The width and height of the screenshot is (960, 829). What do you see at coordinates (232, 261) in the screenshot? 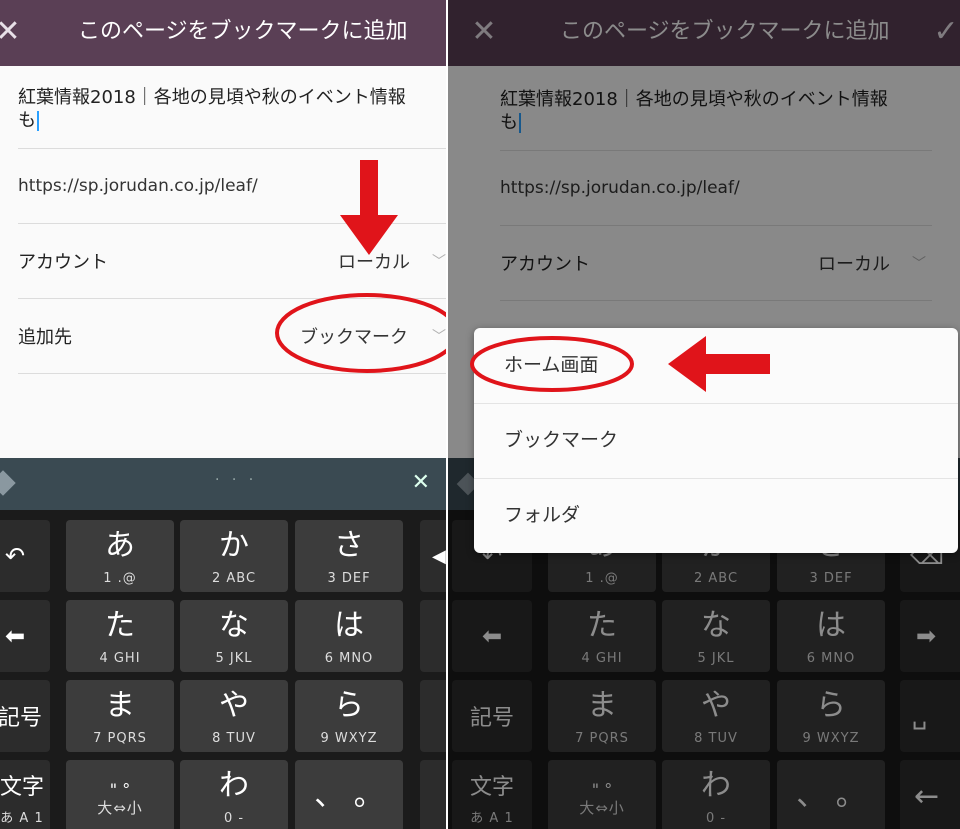
I see `account-row: アカウント ローカル ﹀` at bounding box center [232, 261].